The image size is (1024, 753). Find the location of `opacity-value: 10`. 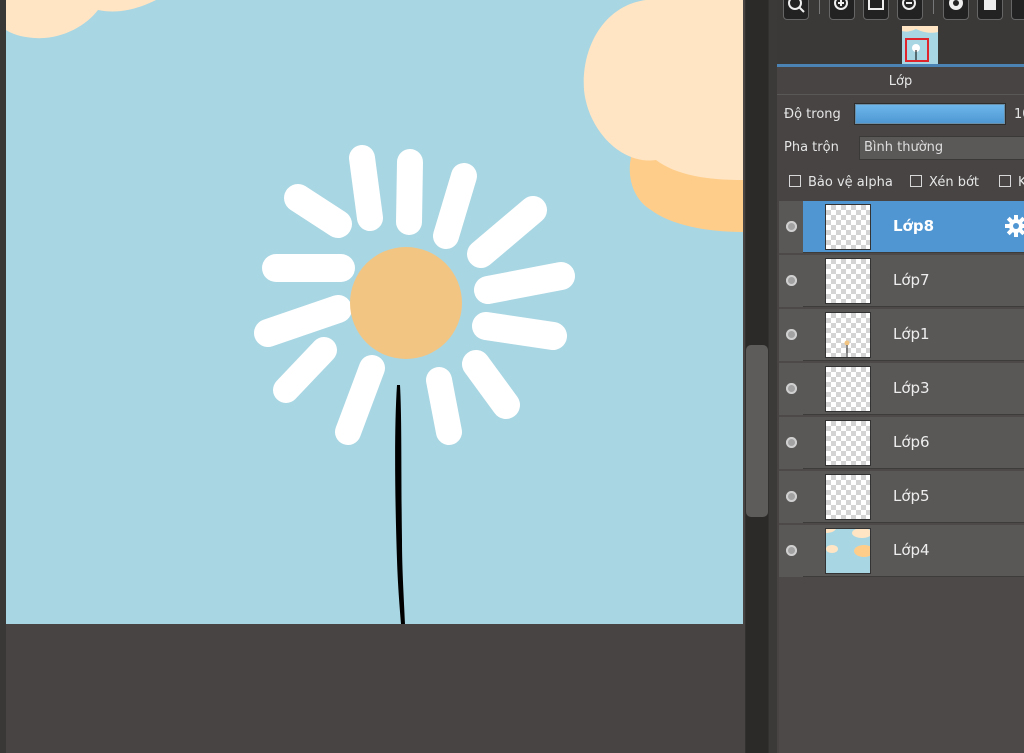

opacity-value: 10 is located at coordinates (1019, 114).